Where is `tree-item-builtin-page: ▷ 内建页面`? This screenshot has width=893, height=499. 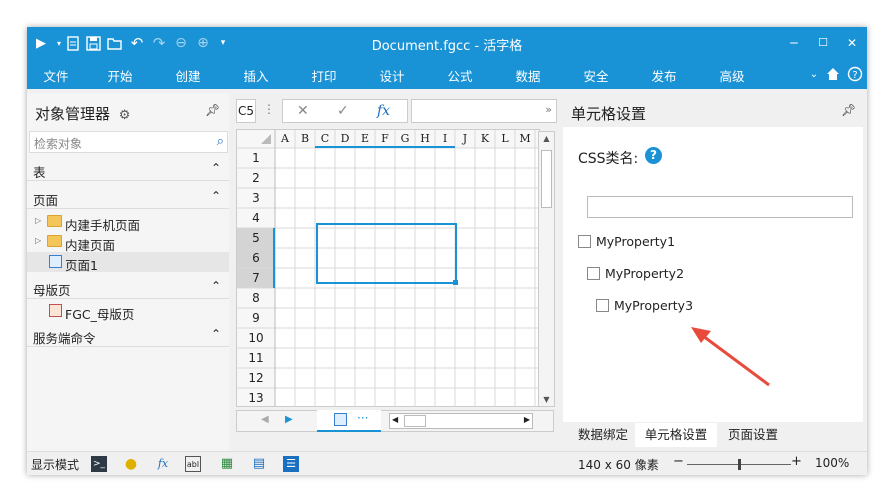 tree-item-builtin-page: ▷ 内建页面 is located at coordinates (128, 242).